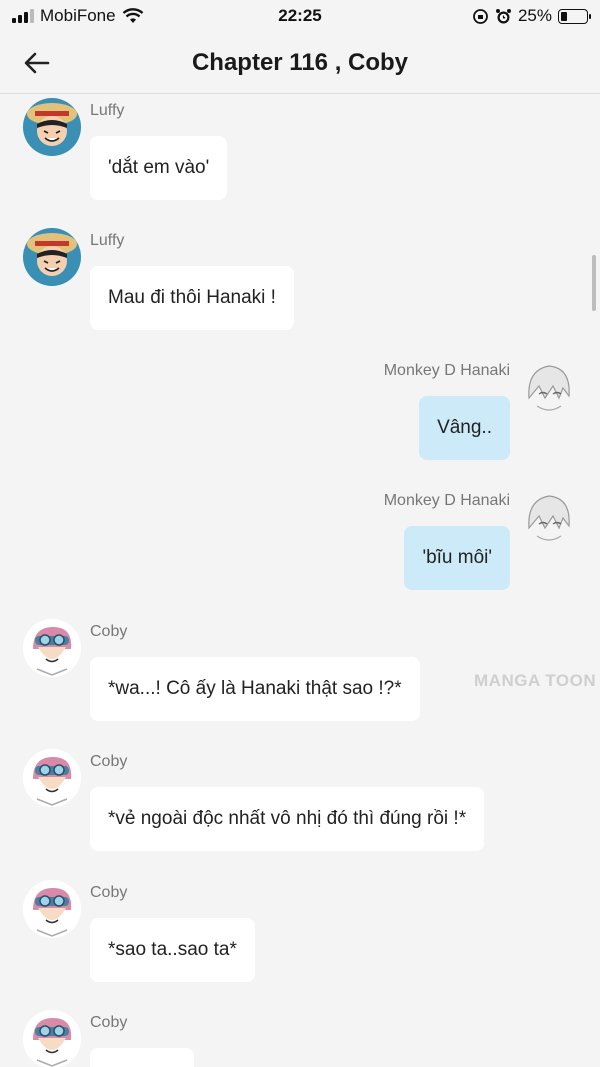 The height and width of the screenshot is (1067, 600). What do you see at coordinates (503, 15) in the screenshot?
I see `alarm-icon` at bounding box center [503, 15].